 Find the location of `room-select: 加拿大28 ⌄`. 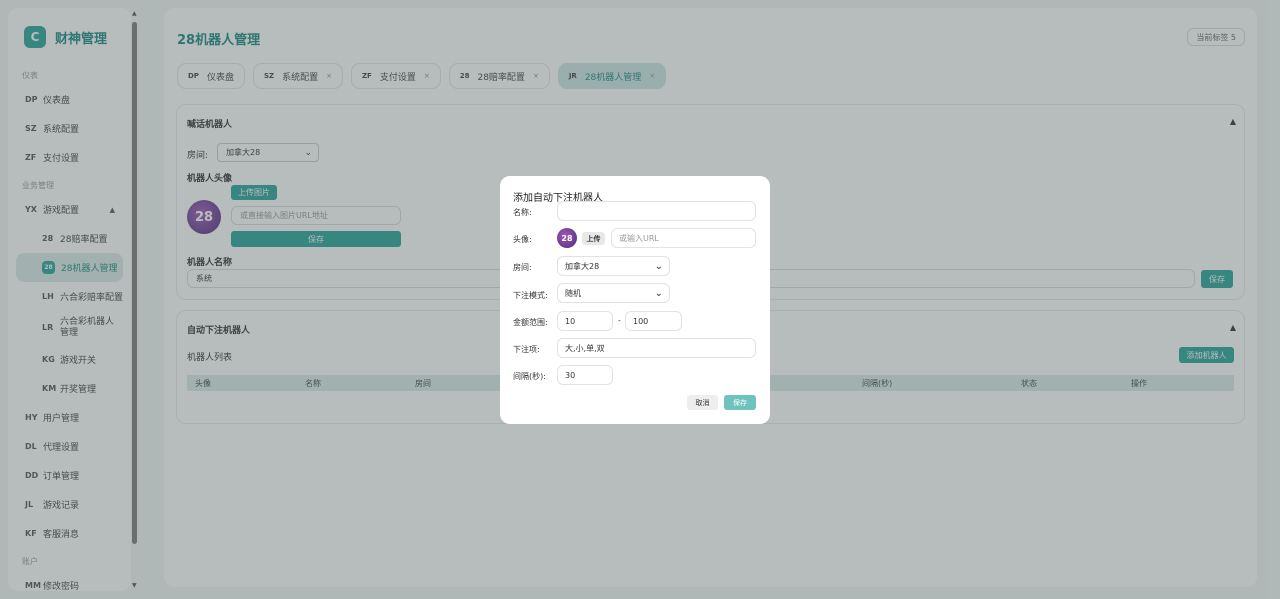

room-select: 加拿大28 ⌄ is located at coordinates (613, 266).